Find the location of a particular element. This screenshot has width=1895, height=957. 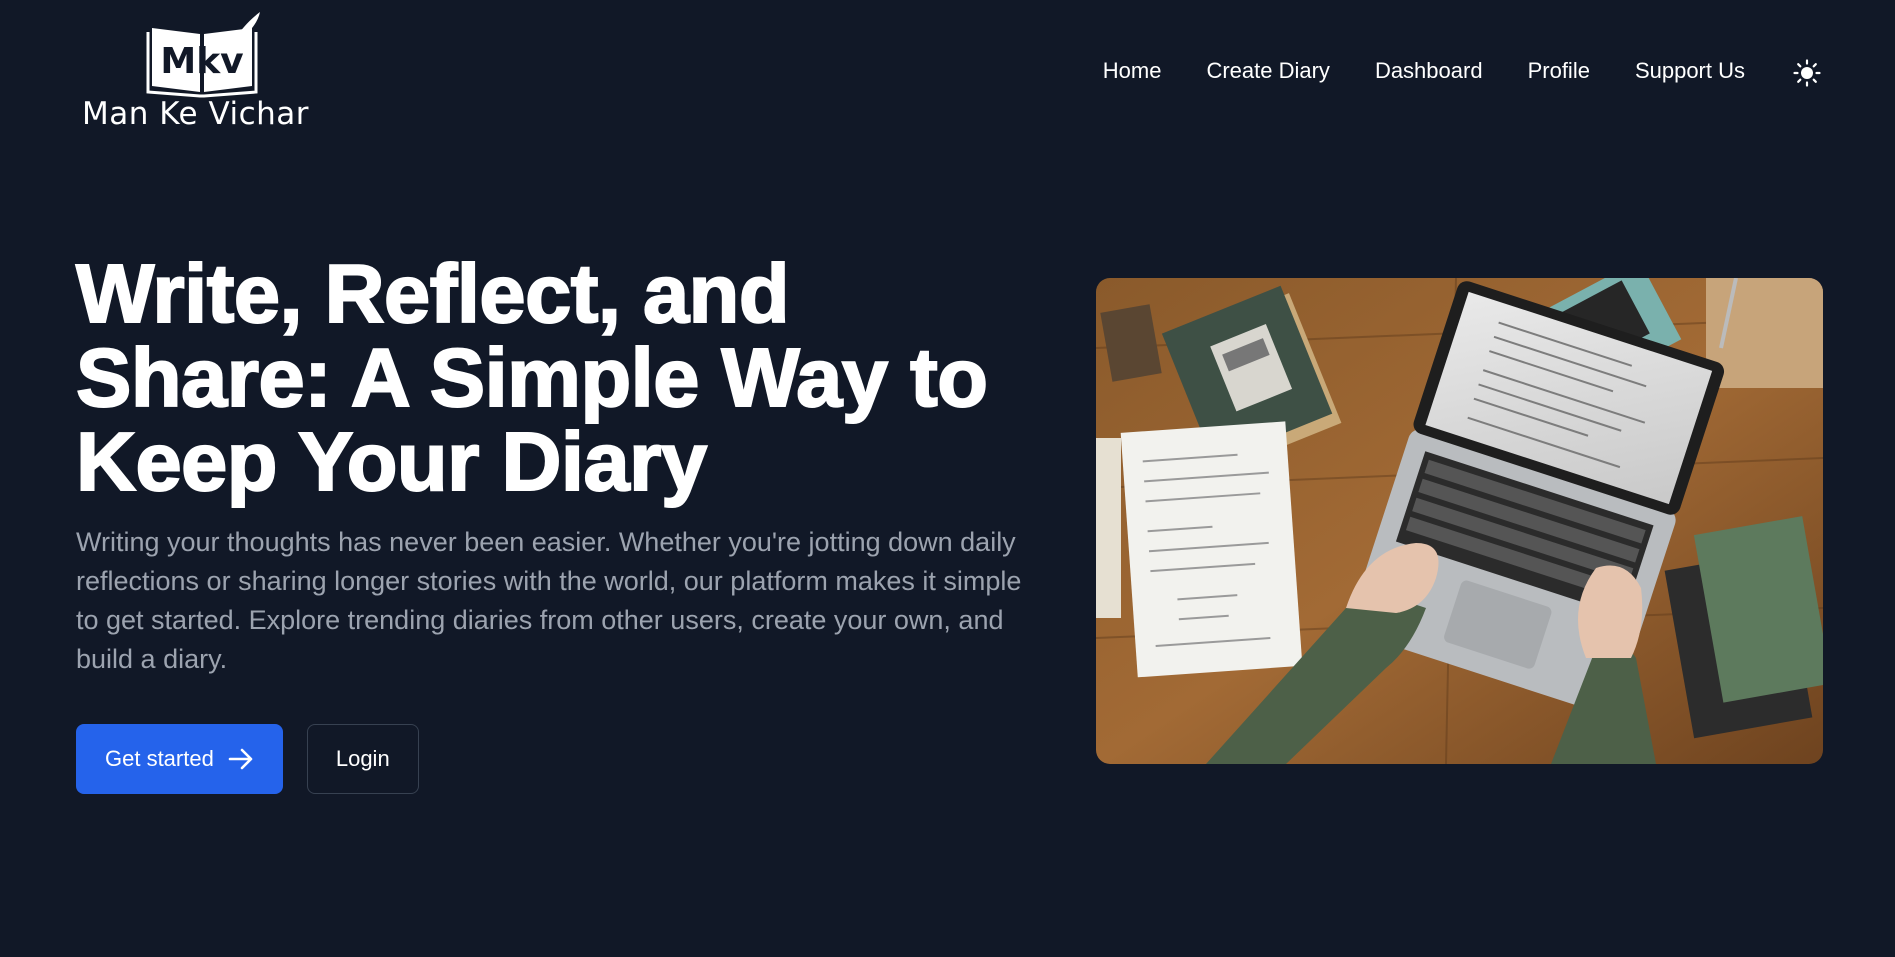

login-label: Login is located at coordinates (362, 758).